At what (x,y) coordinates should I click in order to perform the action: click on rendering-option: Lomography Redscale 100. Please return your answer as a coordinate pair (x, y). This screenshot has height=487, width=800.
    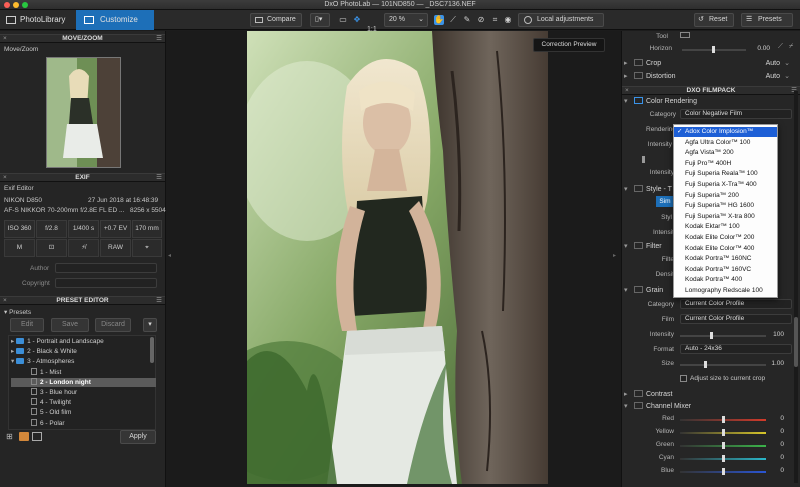
    Looking at the image, I should click on (725, 291).